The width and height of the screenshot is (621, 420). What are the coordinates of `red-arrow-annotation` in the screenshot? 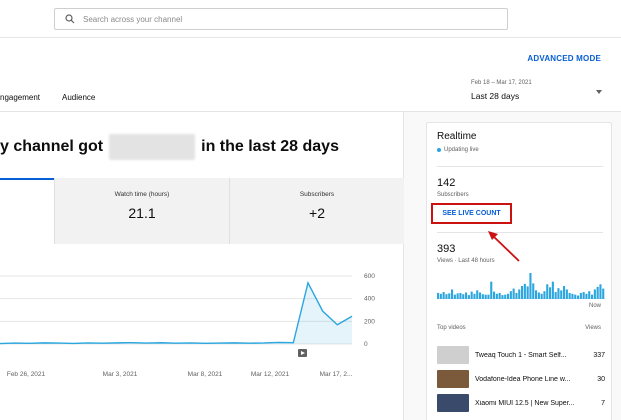 It's located at (504, 246).